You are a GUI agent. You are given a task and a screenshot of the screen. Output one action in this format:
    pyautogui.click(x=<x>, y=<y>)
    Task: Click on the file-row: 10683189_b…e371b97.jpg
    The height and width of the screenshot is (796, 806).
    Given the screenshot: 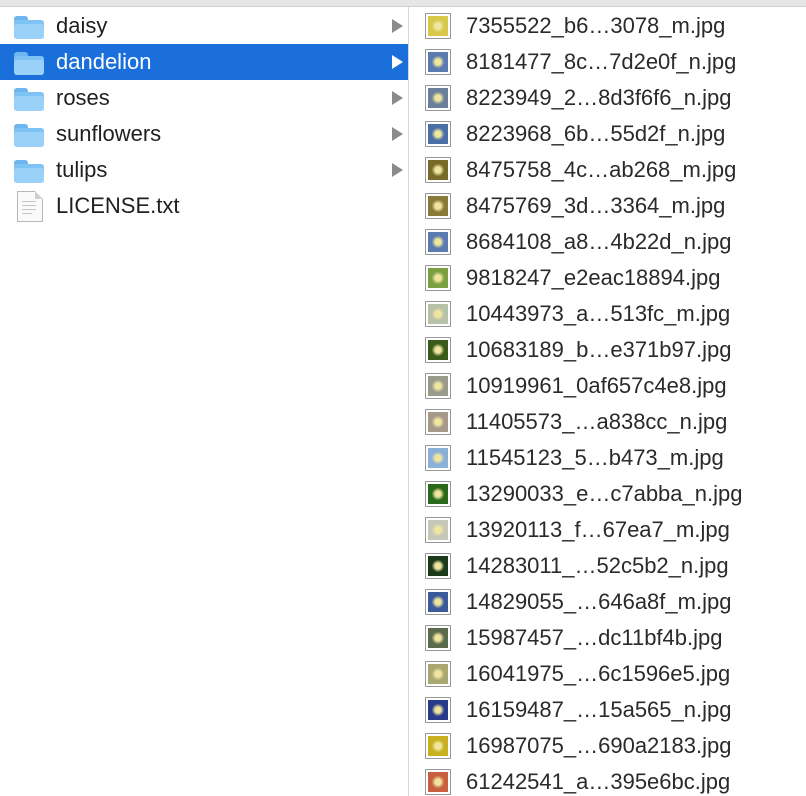 What is the action you would take?
    pyautogui.click(x=607, y=350)
    